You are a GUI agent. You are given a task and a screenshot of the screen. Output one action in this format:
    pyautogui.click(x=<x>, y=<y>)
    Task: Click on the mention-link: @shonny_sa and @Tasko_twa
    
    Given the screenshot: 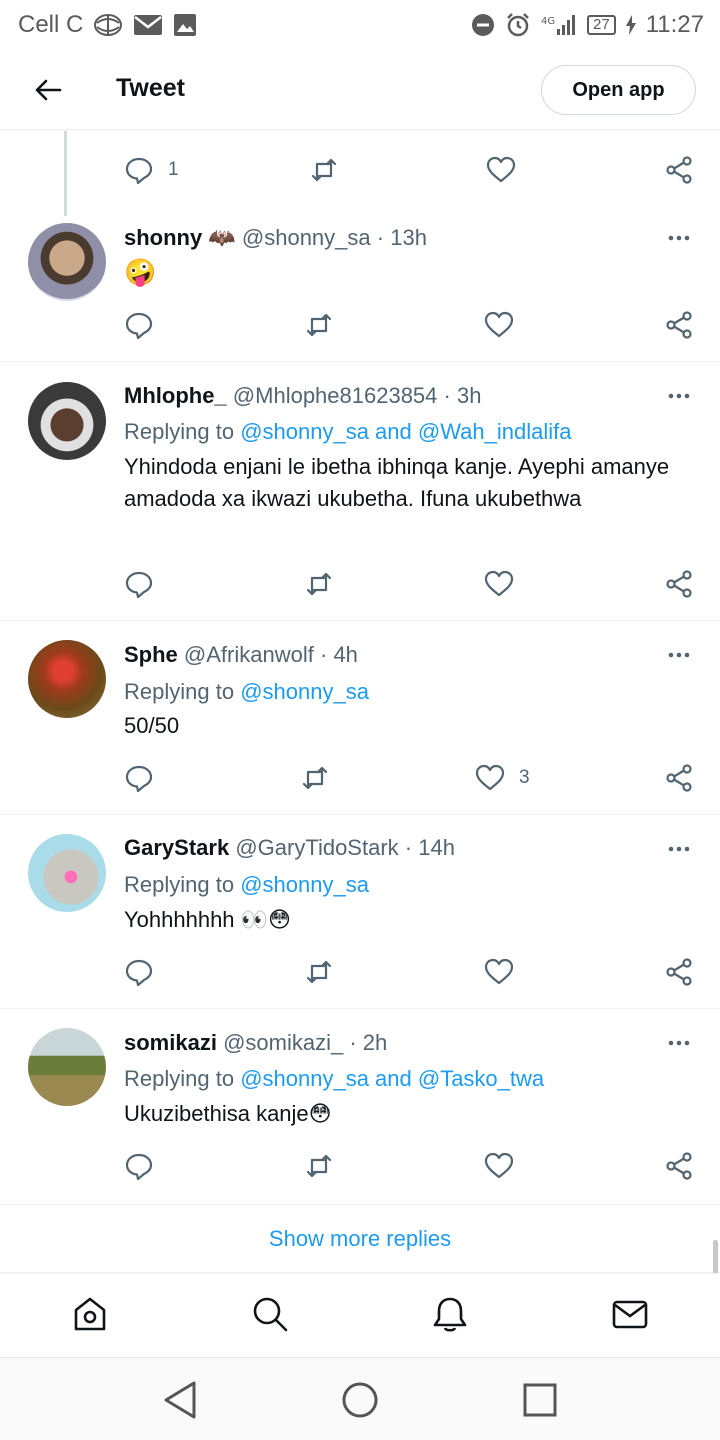 What is the action you would take?
    pyautogui.click(x=392, y=1078)
    